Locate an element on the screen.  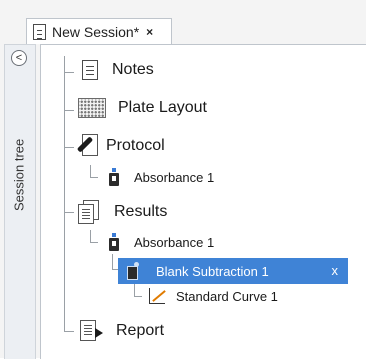
plate-grid-icon is located at coordinates (92, 108).